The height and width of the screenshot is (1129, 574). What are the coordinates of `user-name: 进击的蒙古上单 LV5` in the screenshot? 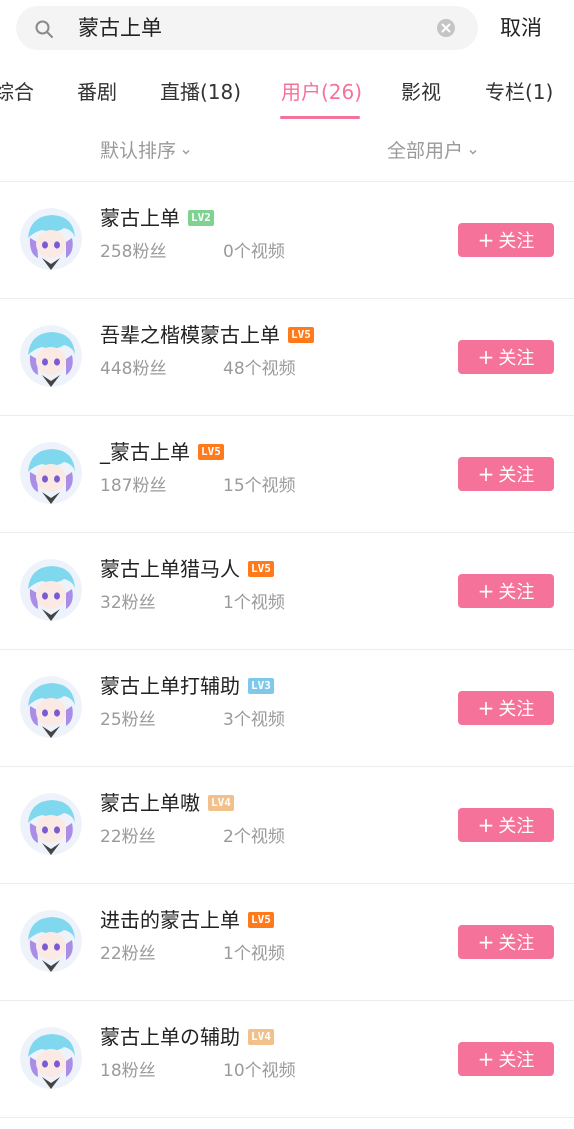 It's located at (187, 920).